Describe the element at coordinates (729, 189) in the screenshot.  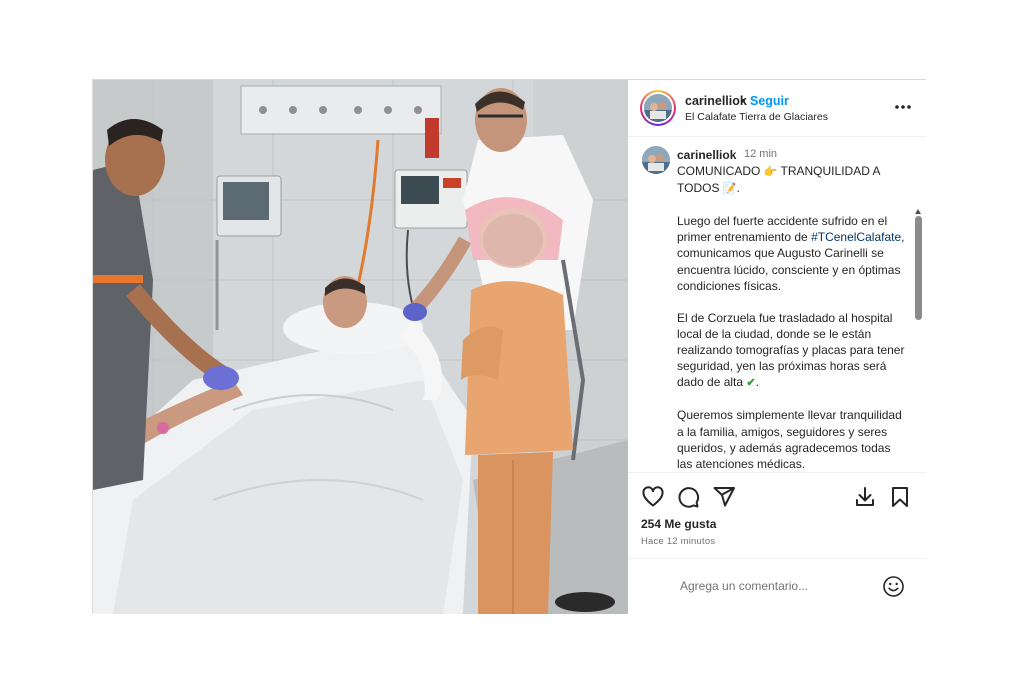
I see `memo-icon: 📝` at that location.